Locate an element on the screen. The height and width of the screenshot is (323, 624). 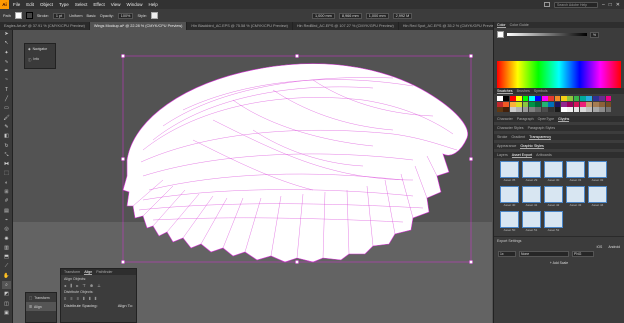
shape-builder-tool-icon: ◐ is located at coordinates (6, 183).